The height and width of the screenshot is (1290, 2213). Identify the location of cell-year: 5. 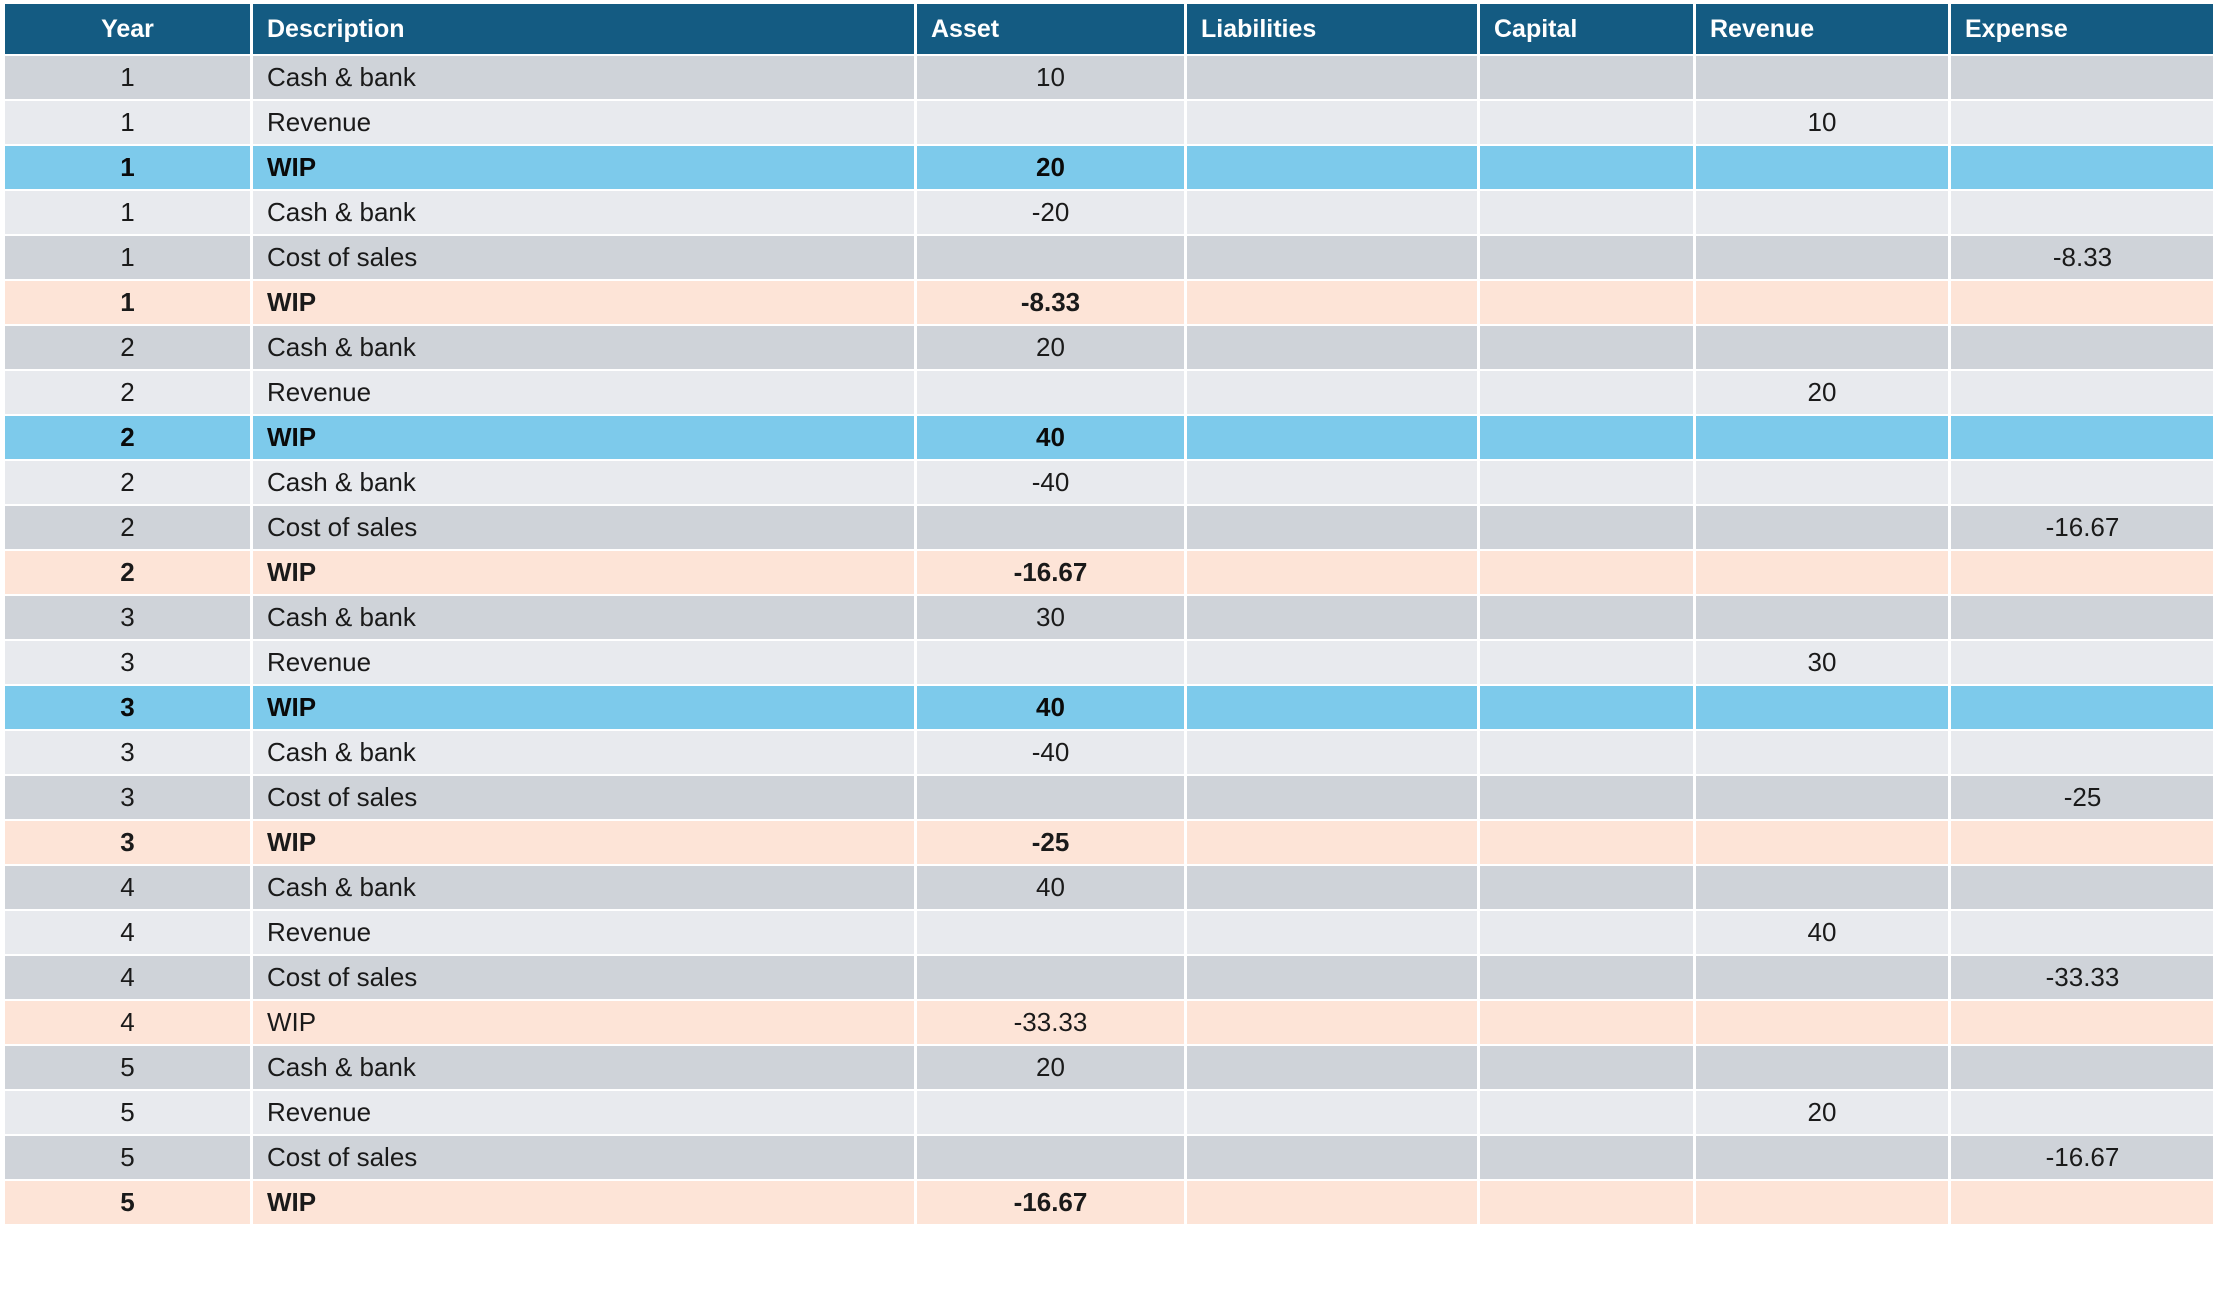
(127, 1112).